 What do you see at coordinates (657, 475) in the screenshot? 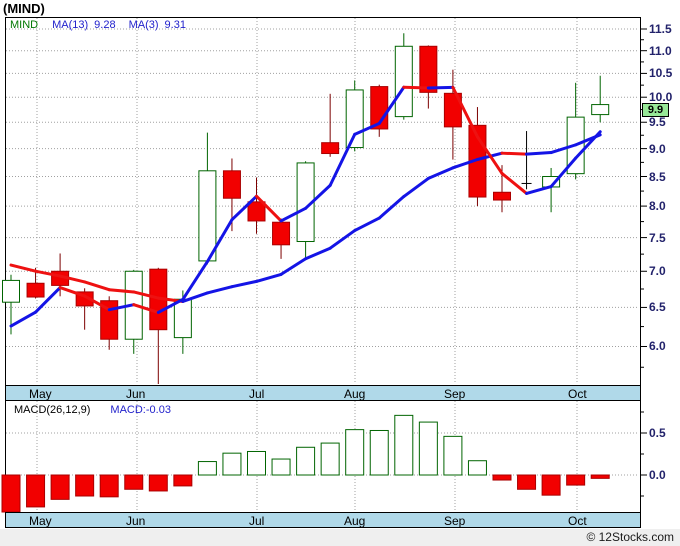
I see `macd-tick-label: 0.0` at bounding box center [657, 475].